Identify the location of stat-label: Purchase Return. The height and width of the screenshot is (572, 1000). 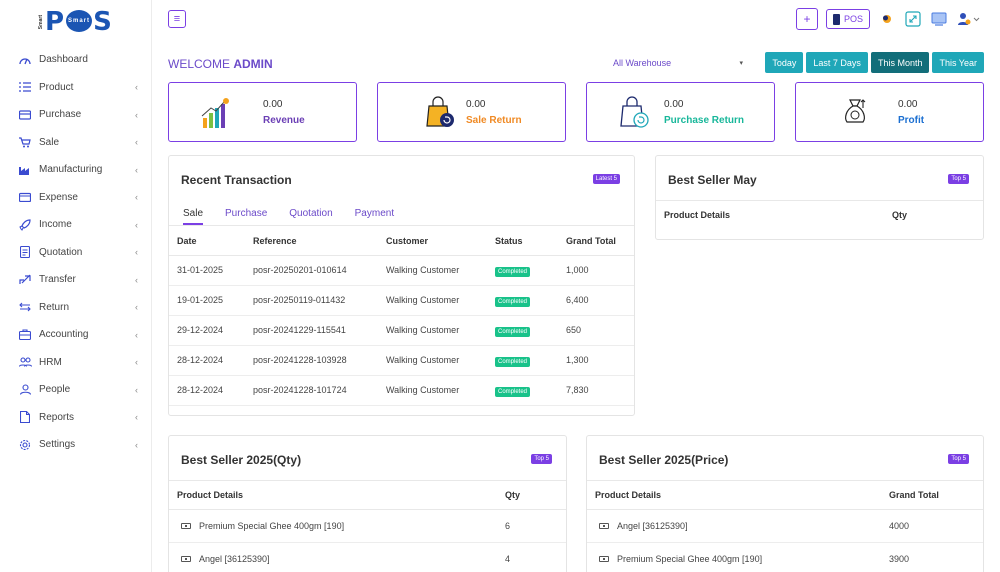
(704, 120).